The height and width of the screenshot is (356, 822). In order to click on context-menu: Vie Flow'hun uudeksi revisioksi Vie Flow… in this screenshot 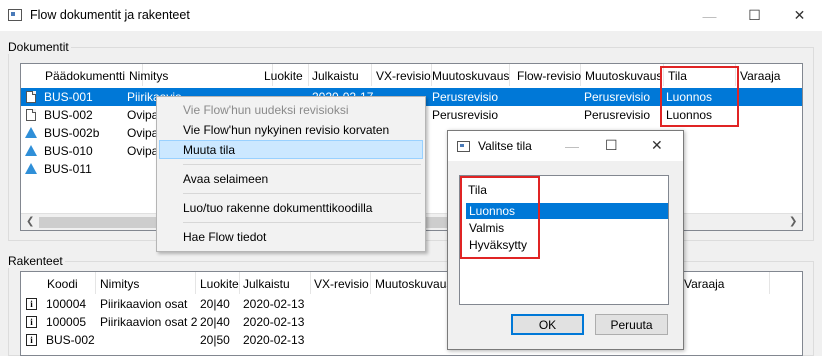, I will do `click(291, 174)`.